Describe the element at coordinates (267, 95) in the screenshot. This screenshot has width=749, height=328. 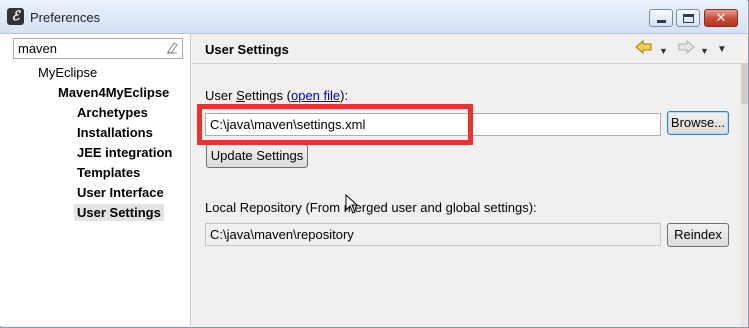
I see `user-settings-label-rest: ettings (` at that location.